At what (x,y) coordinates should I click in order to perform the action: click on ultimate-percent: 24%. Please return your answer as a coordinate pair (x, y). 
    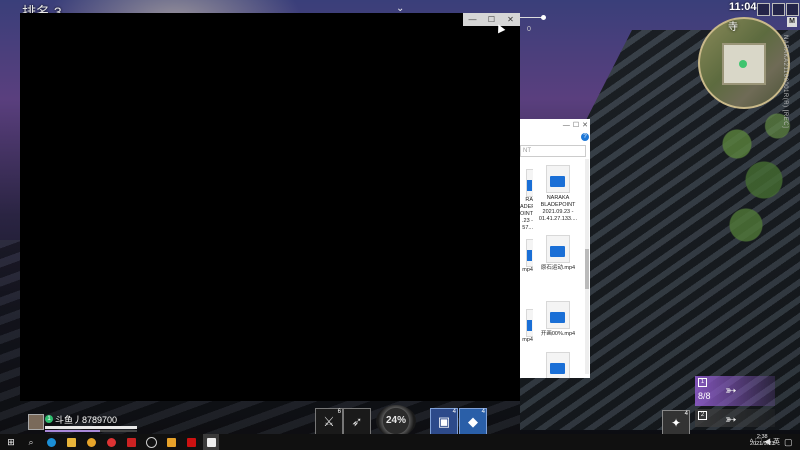
    Looking at the image, I should click on (395, 420).